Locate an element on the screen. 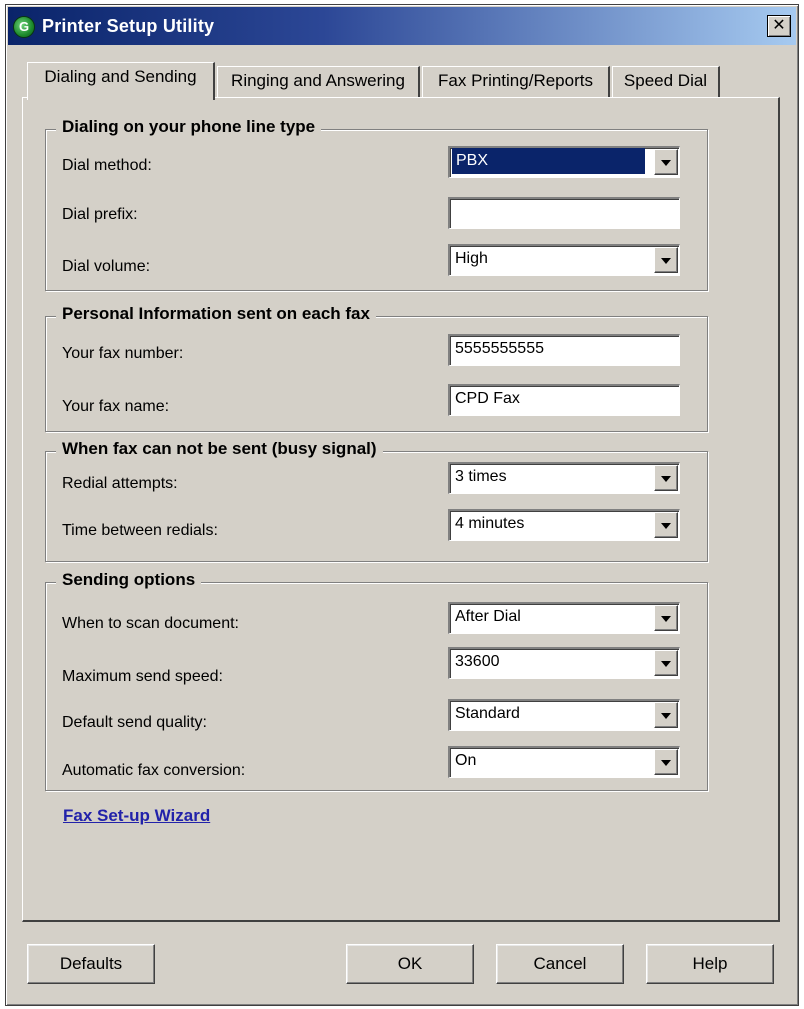 This screenshot has width=804, height=1009. close-button: ✕ is located at coordinates (779, 26).